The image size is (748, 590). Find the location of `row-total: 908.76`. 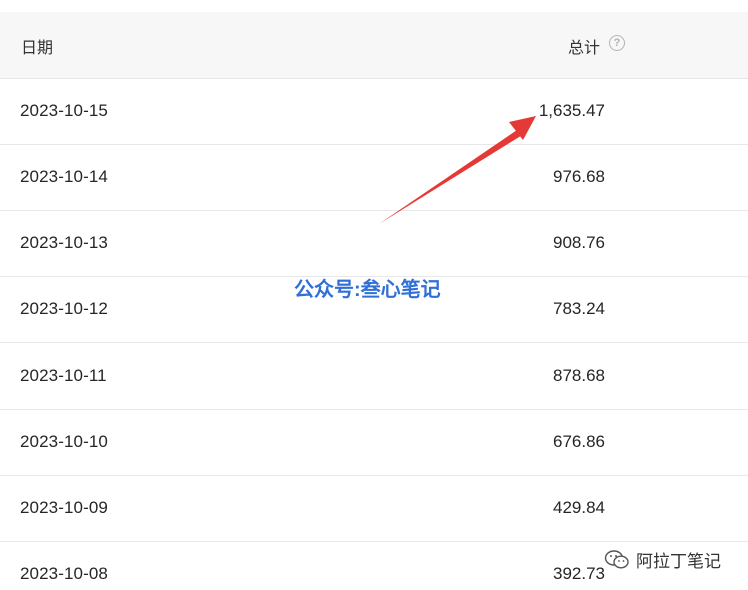

row-total: 908.76 is located at coordinates (579, 242).